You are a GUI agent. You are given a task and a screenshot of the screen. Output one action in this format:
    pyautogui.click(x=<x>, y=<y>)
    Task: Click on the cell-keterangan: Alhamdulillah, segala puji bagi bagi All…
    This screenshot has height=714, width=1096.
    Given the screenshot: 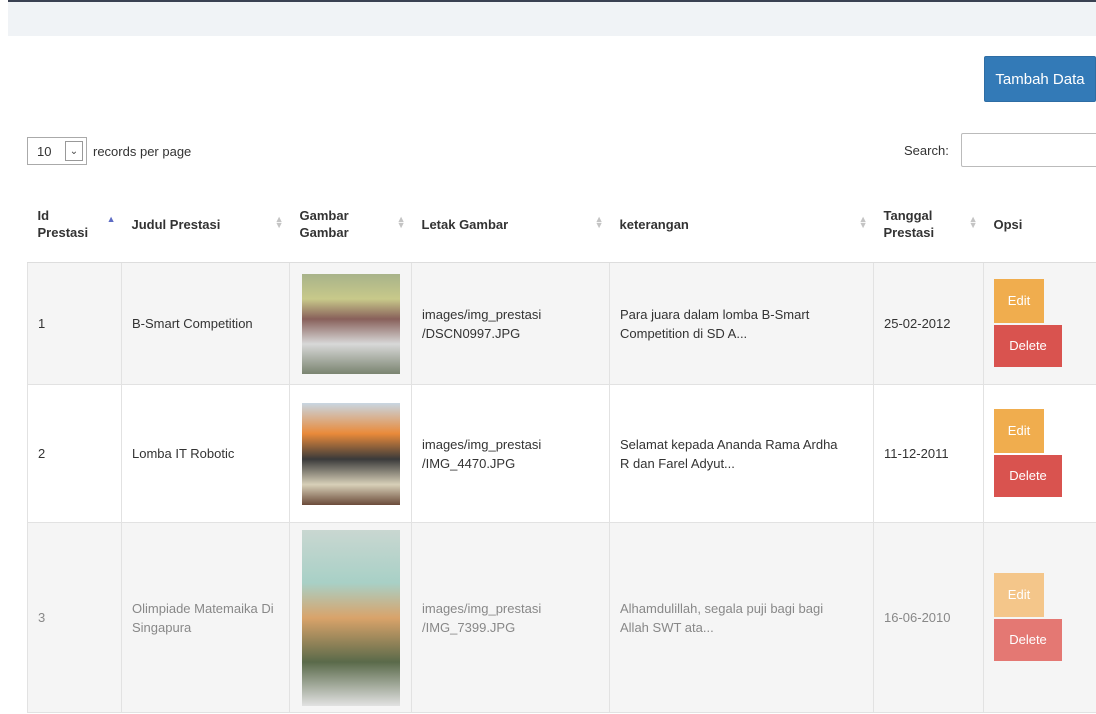 What is the action you would take?
    pyautogui.click(x=741, y=617)
    